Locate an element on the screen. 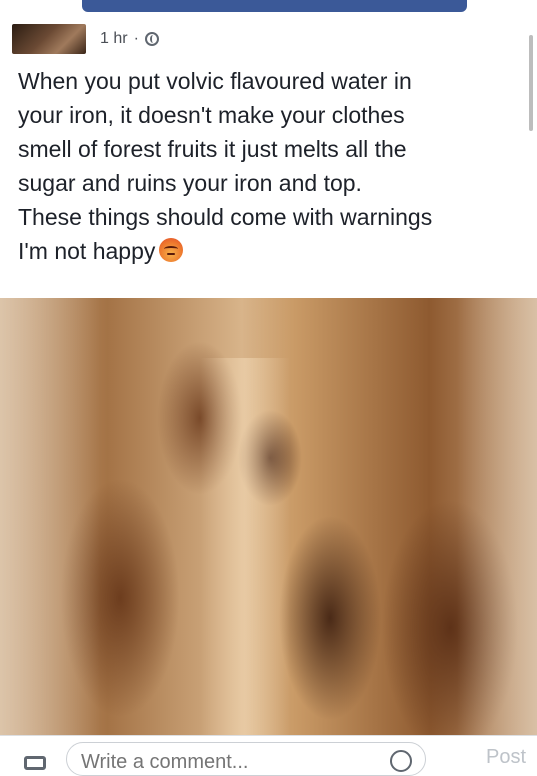 The width and height of the screenshot is (537, 776). comment-bar: Post is located at coordinates (268, 755).